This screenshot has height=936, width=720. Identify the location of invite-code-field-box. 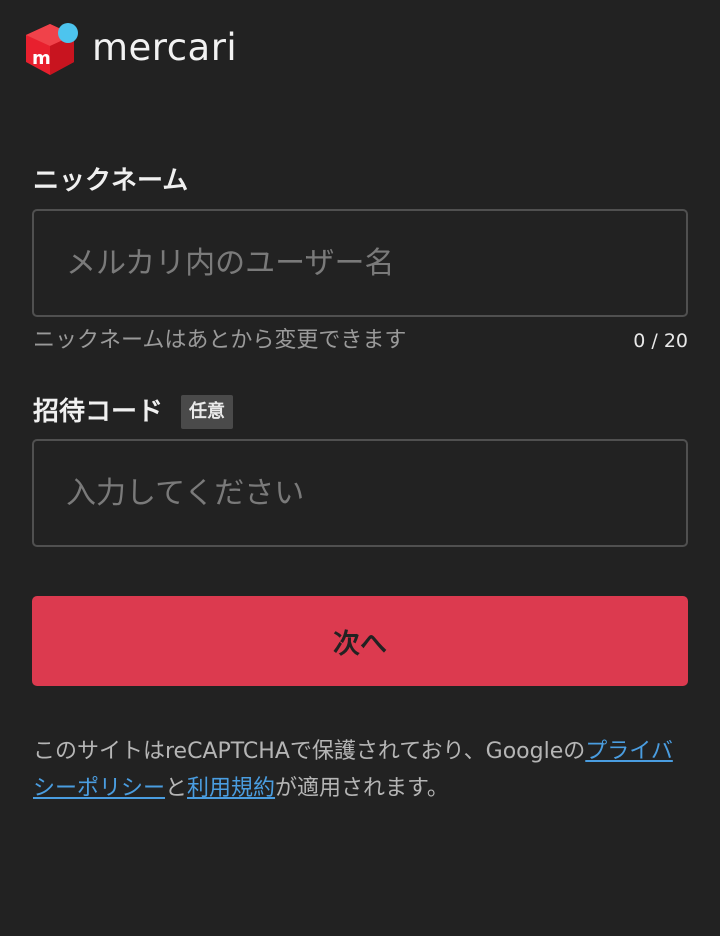
(360, 493).